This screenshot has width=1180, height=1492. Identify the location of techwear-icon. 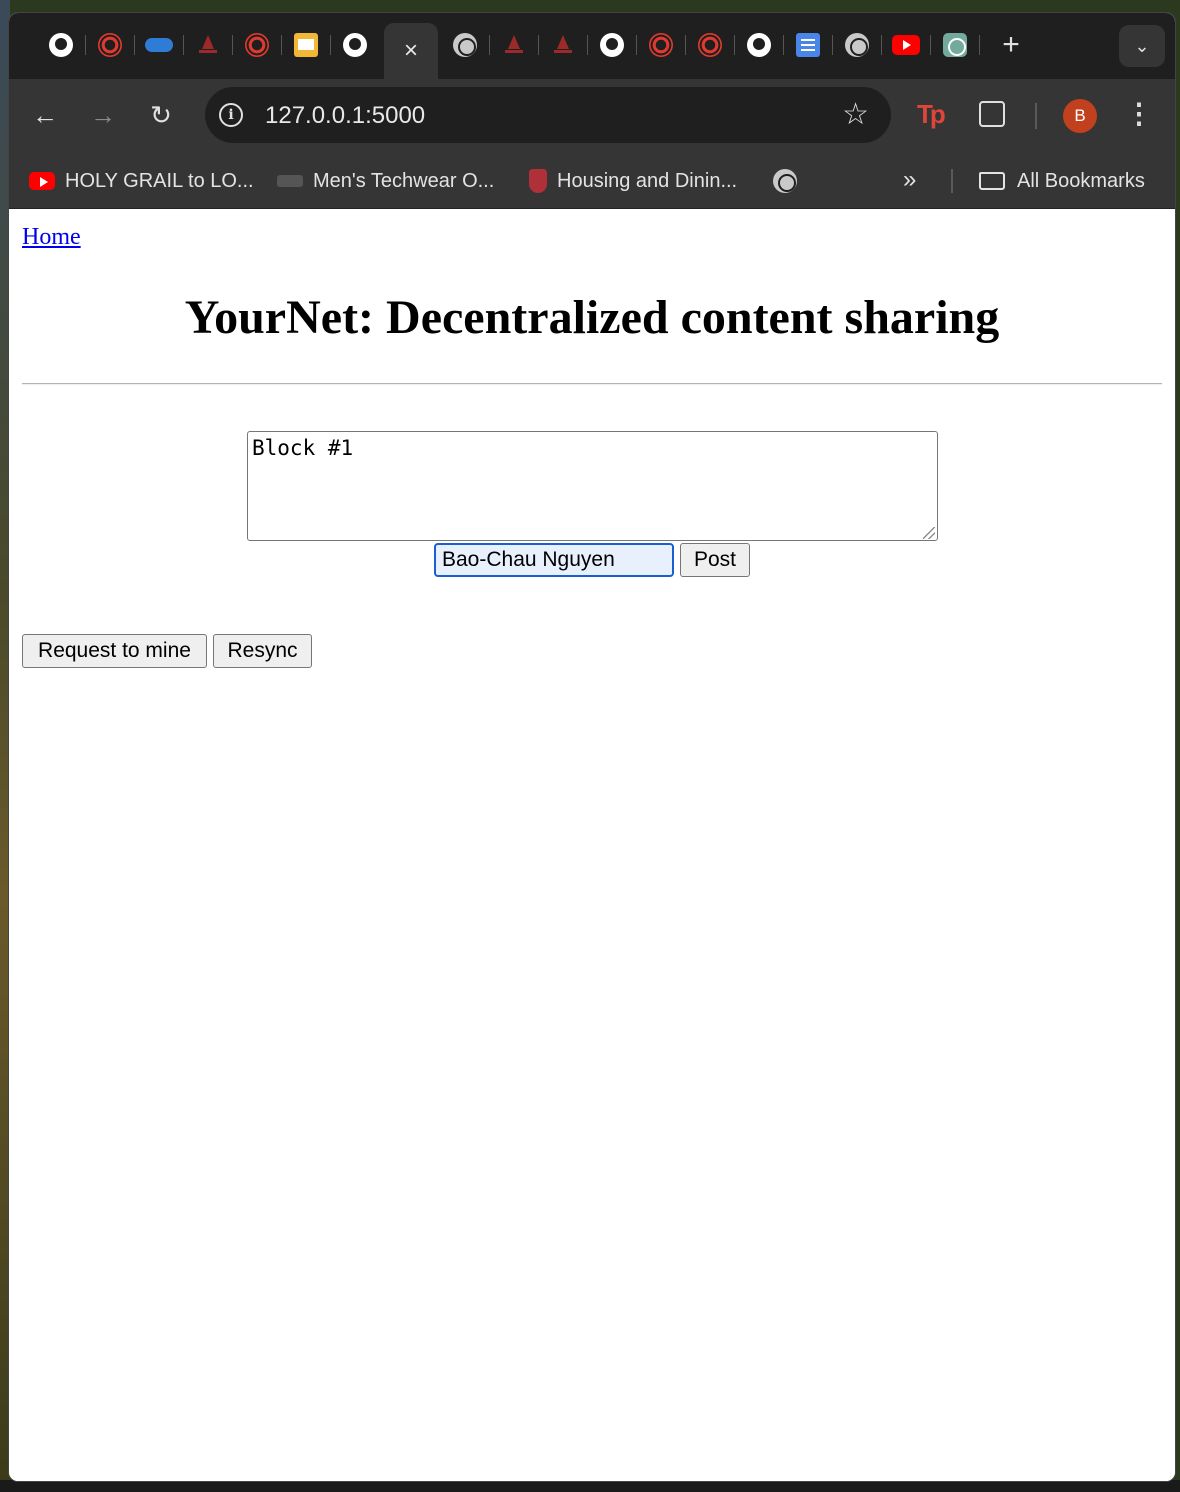
(290, 181).